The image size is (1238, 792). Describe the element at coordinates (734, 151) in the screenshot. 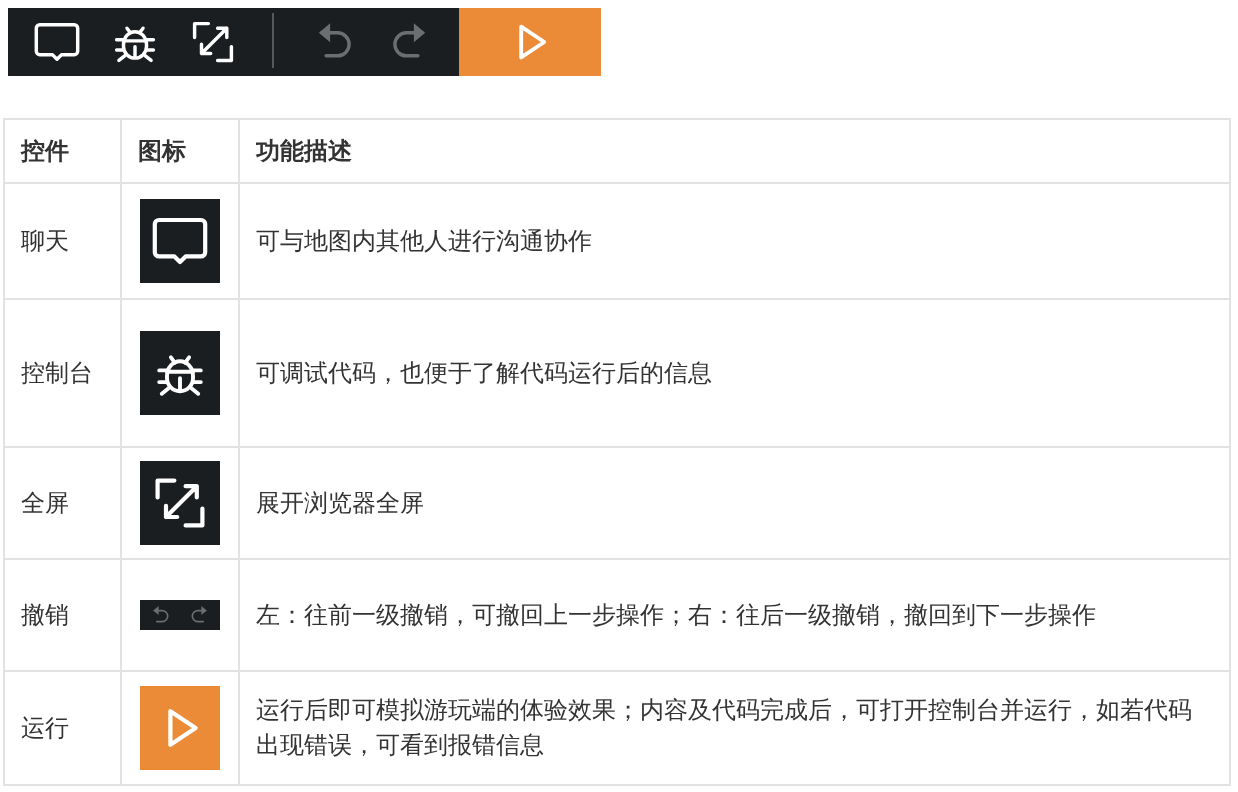

I see `column-header: 功能描述` at that location.